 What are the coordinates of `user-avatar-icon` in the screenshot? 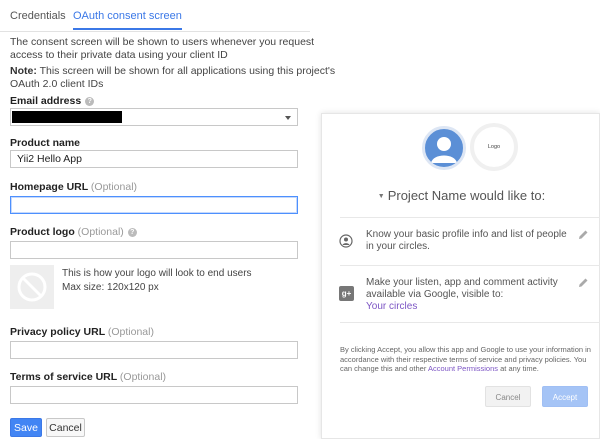 It's located at (444, 148).